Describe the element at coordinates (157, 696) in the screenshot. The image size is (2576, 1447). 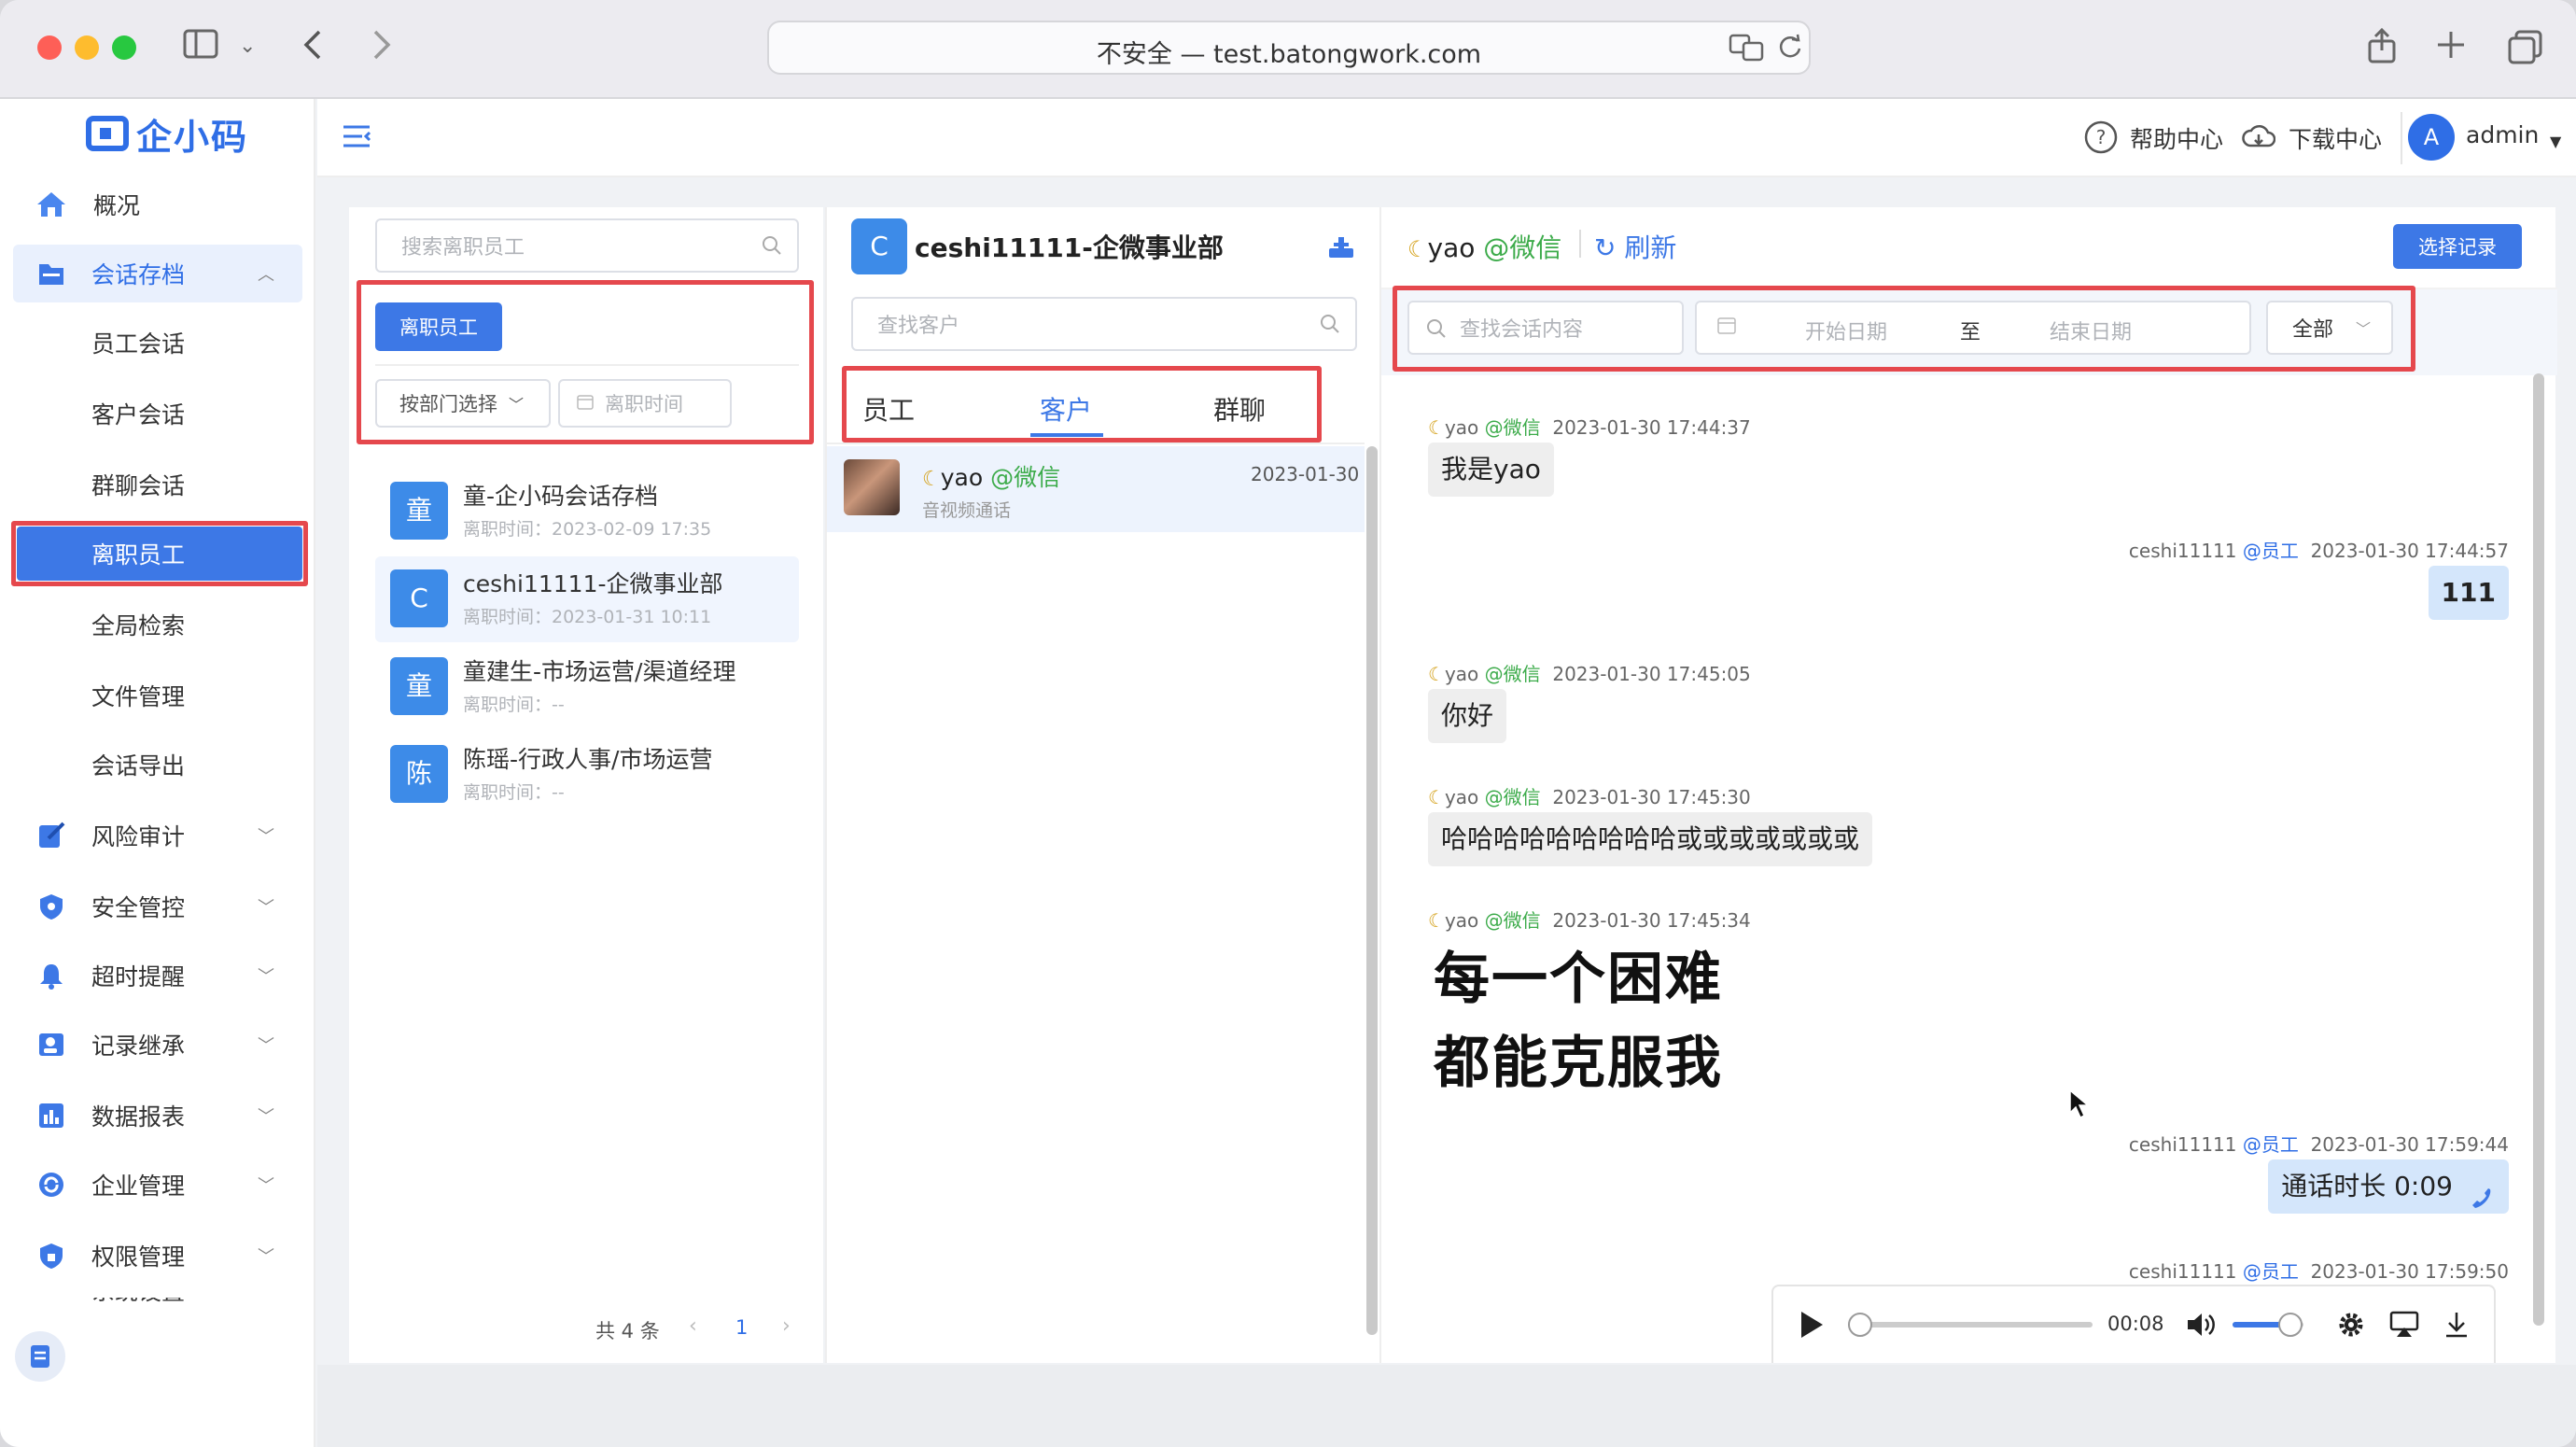
I see `sidebar-item-file-manage: 文件管理` at that location.